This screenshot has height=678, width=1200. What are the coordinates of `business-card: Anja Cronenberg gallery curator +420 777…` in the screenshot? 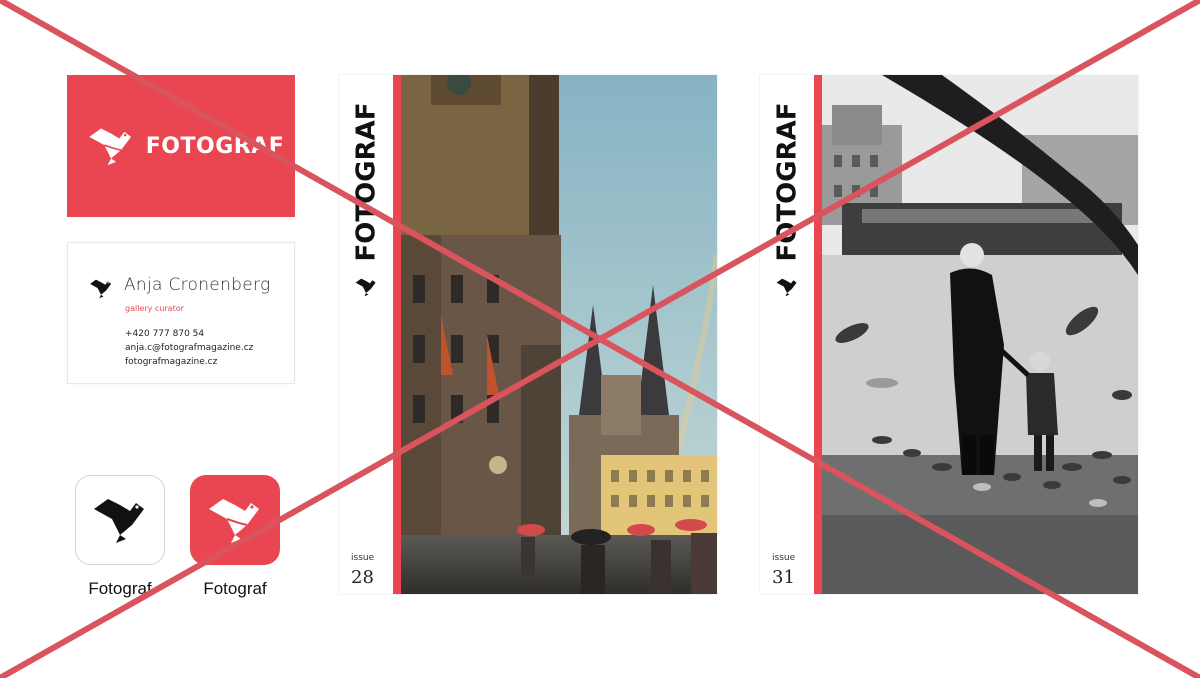 It's located at (181, 313).